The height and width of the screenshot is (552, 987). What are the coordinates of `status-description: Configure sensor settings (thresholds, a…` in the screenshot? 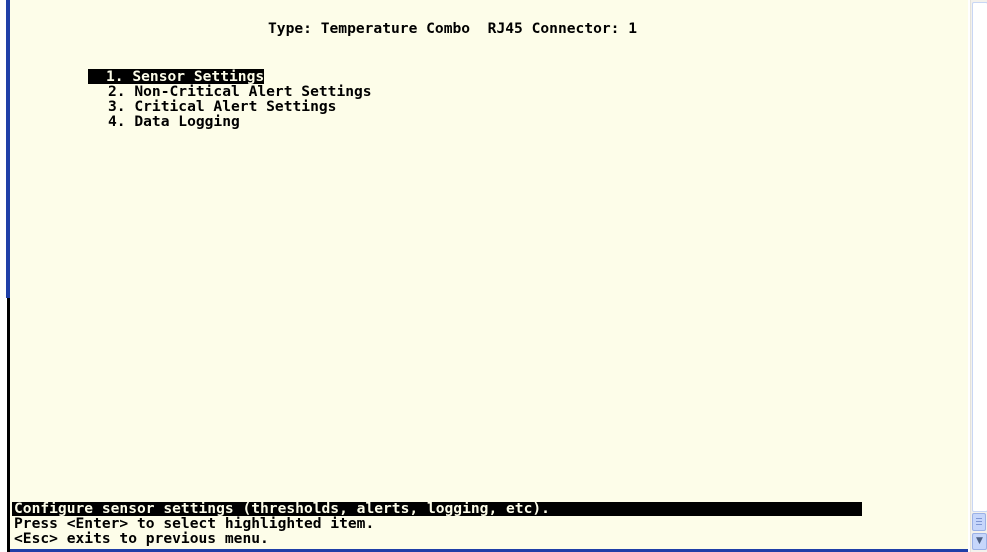 It's located at (282, 508).